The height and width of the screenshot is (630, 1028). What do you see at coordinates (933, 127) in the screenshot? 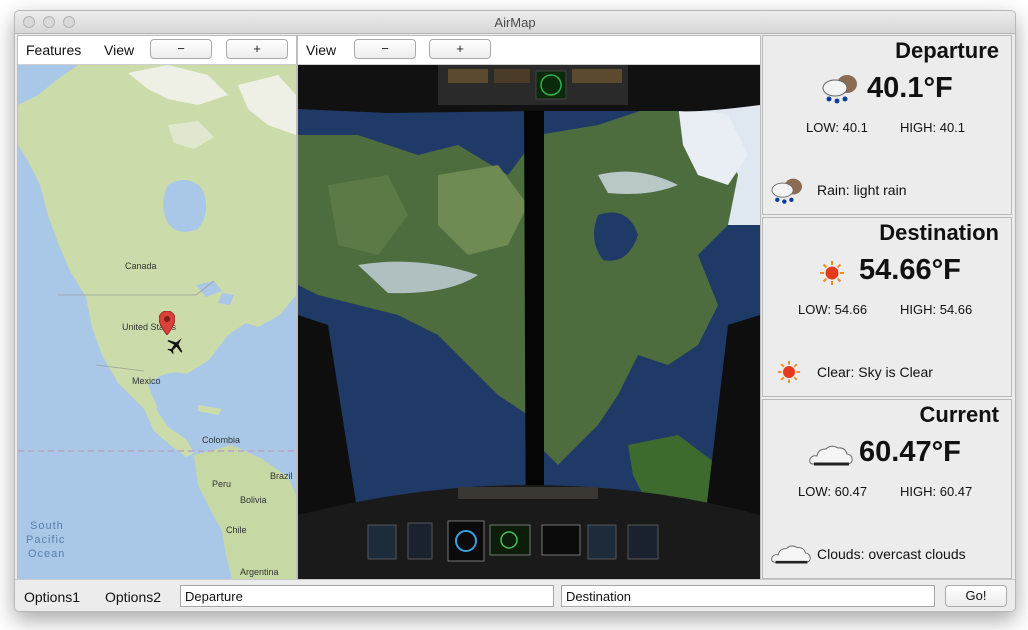
I see `departure-high: HIGH: 40.1` at bounding box center [933, 127].